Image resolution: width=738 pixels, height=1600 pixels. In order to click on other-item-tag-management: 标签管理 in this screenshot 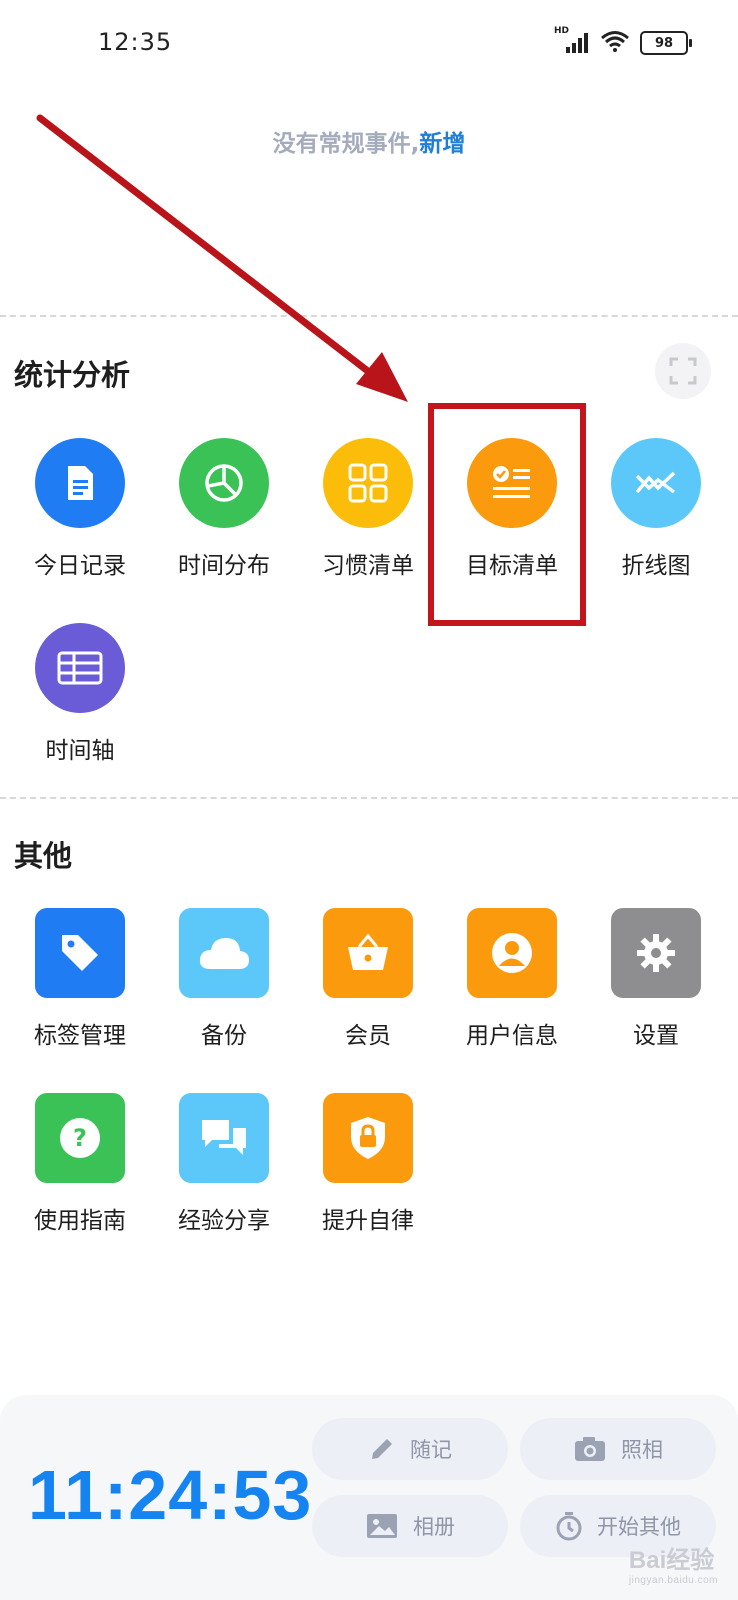, I will do `click(80, 979)`.